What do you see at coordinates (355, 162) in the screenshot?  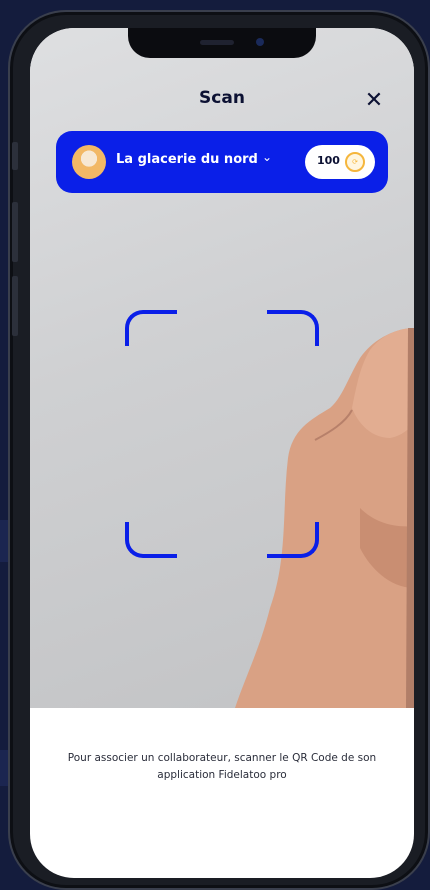 I see `coin-icon: ⟳` at bounding box center [355, 162].